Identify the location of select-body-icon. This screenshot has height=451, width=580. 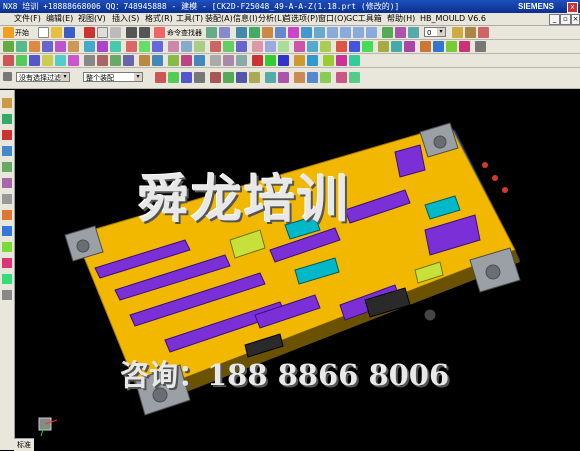
(241, 77).